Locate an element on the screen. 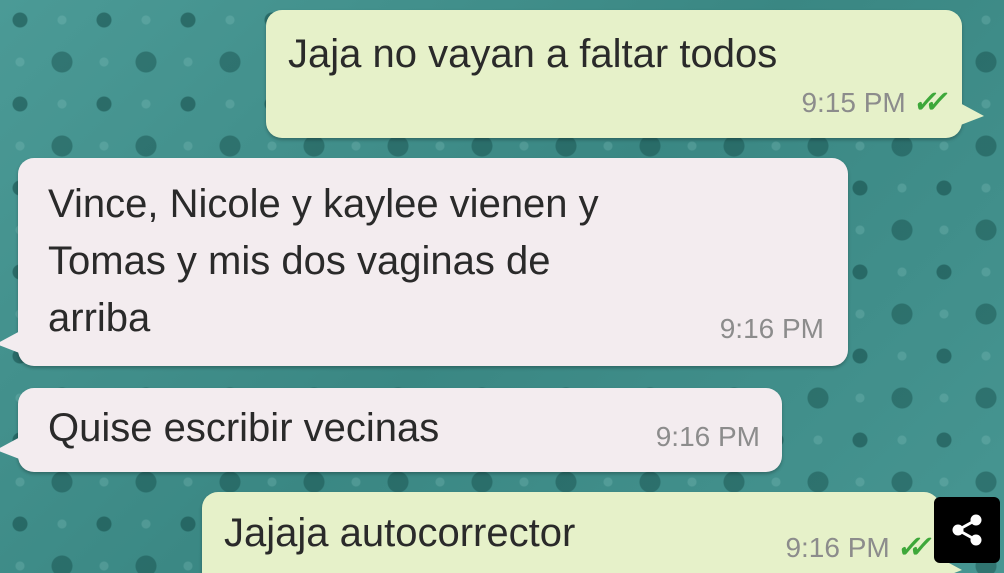  message-text: Jajaja autocorrector is located at coordinates (400, 533).